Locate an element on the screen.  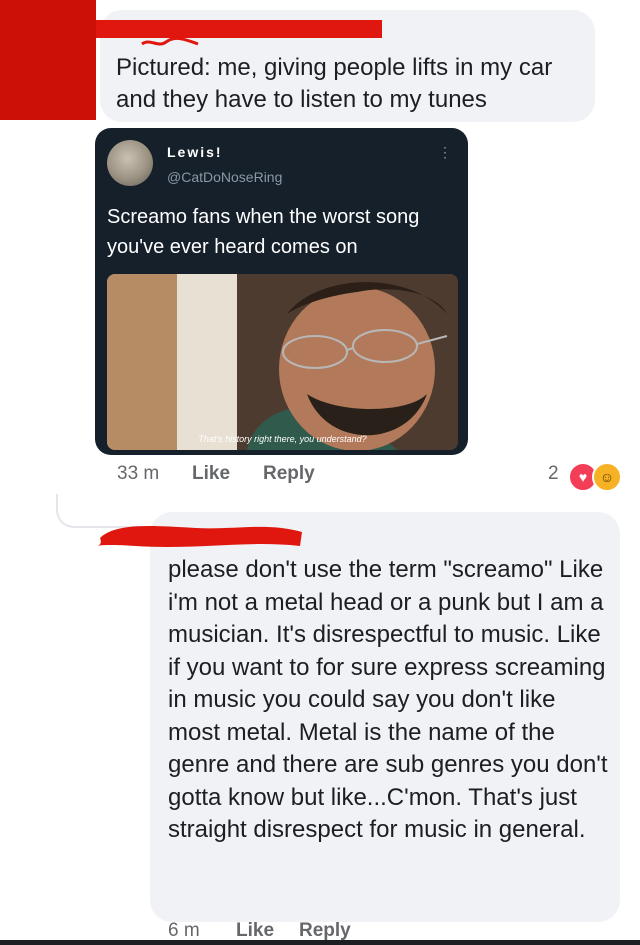
tweet-author-handle: @CatDoNoseRing is located at coordinates (225, 177).